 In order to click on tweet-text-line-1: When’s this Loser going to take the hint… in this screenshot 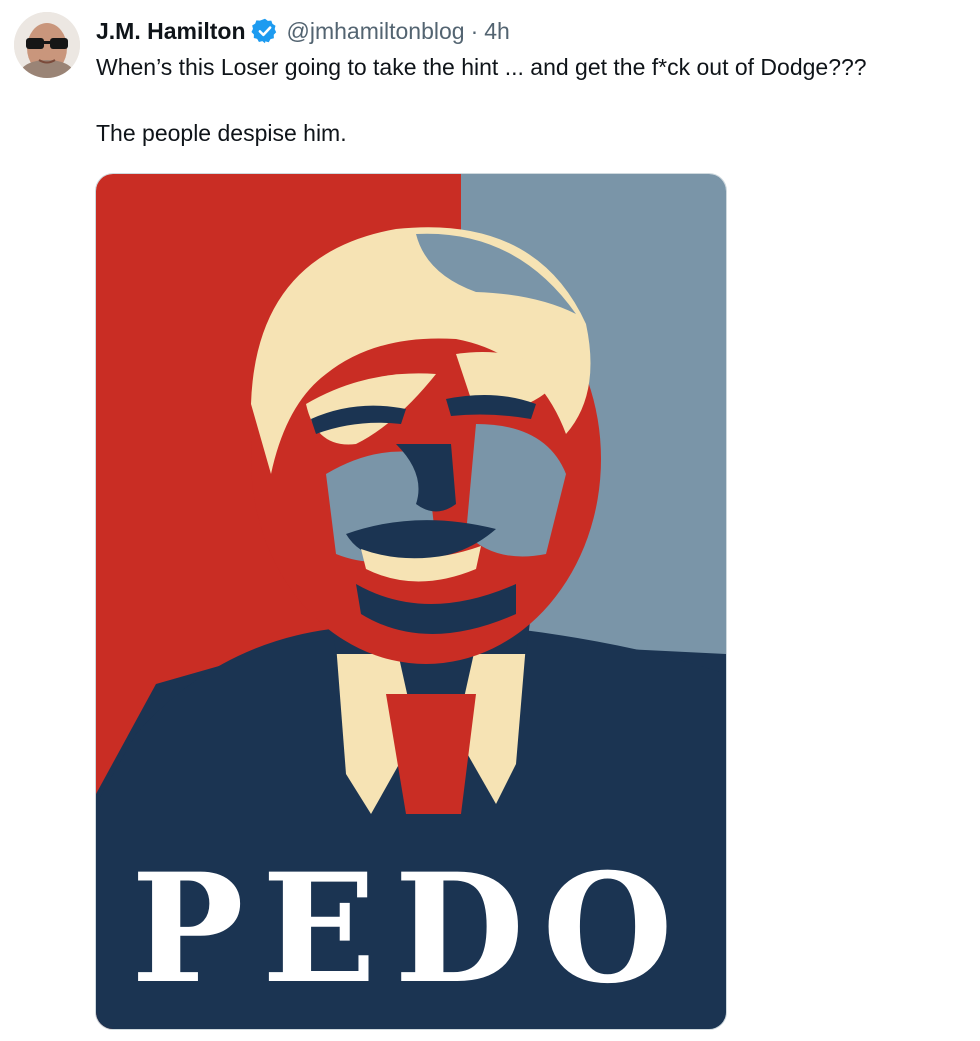, I will do `click(481, 67)`.